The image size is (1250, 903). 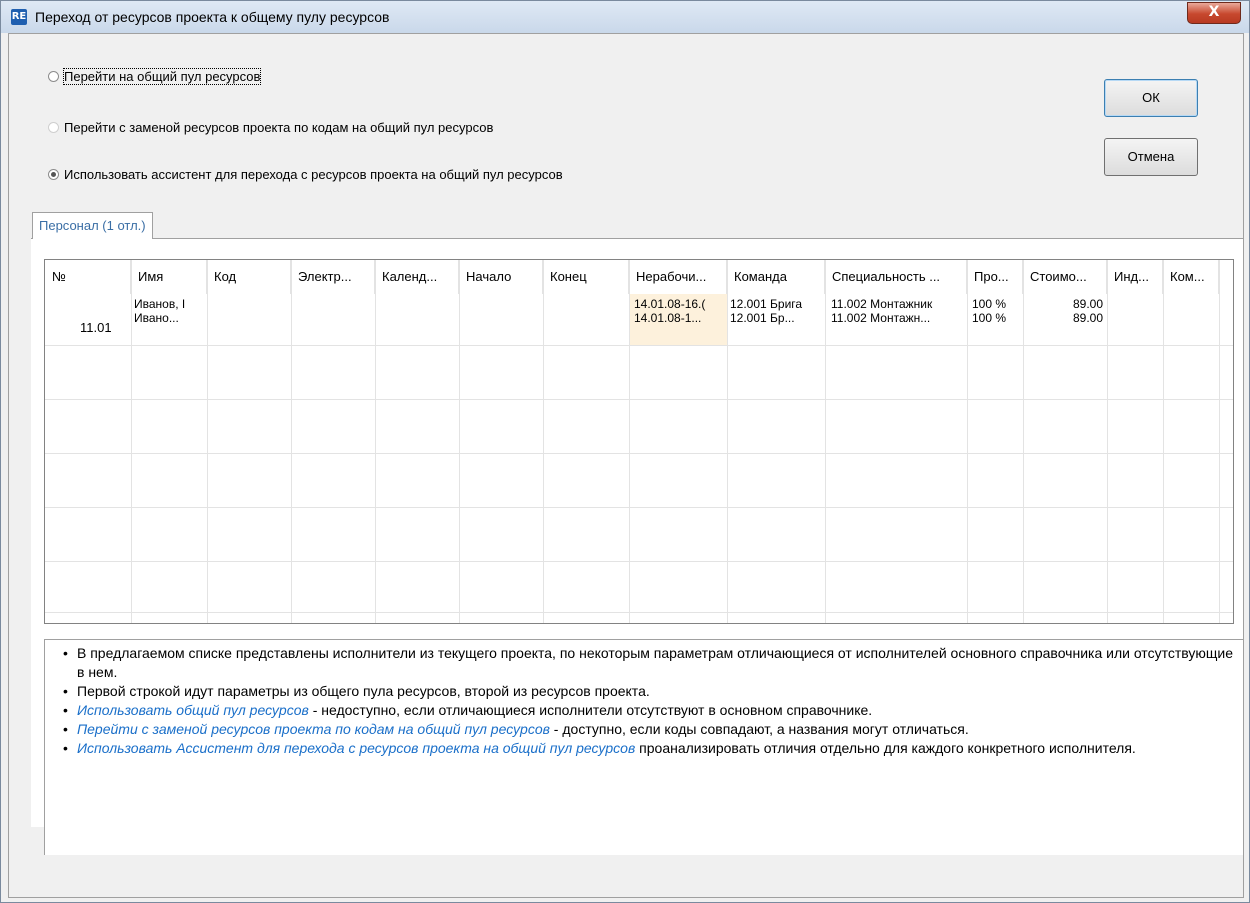 What do you see at coordinates (19, 17) in the screenshot?
I see `app-icon: RE` at bounding box center [19, 17].